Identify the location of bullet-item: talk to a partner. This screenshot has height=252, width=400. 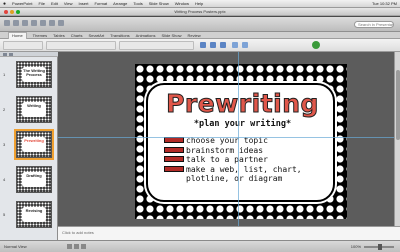
(250, 160).